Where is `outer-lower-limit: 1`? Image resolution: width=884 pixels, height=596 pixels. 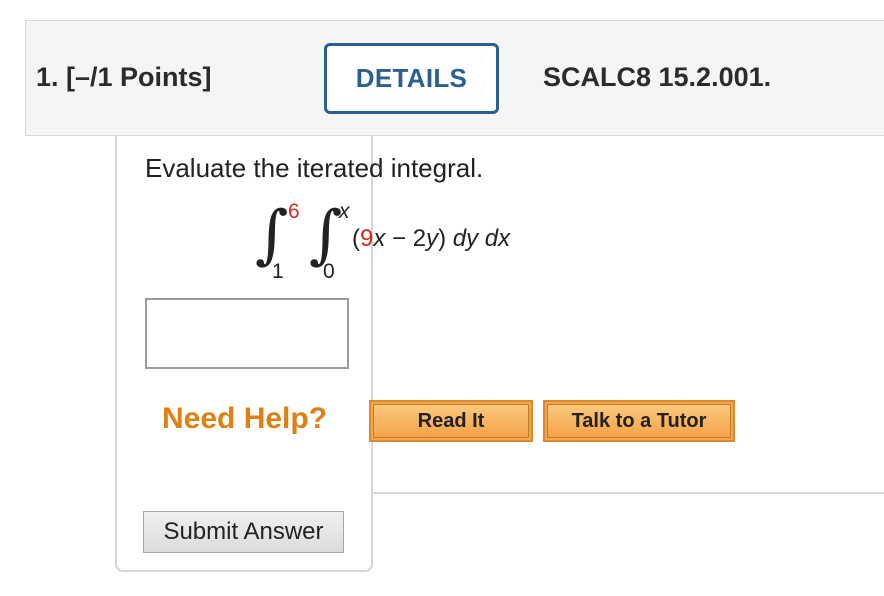 outer-lower-limit: 1 is located at coordinates (278, 271).